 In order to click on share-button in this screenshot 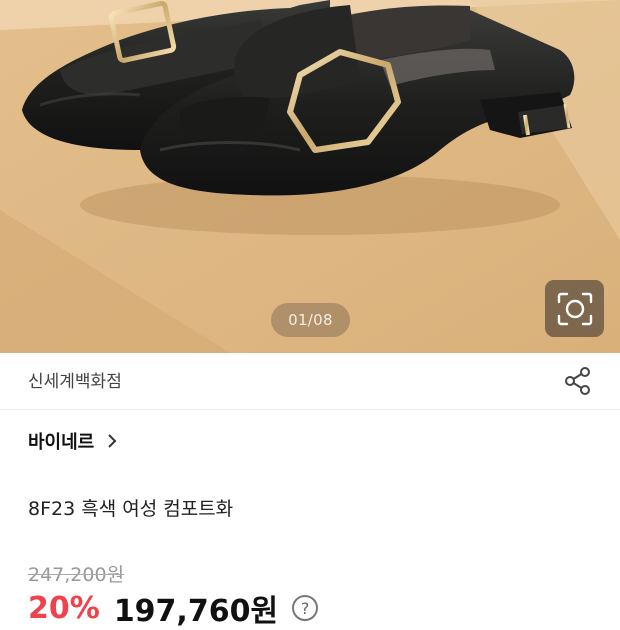, I will do `click(578, 381)`.